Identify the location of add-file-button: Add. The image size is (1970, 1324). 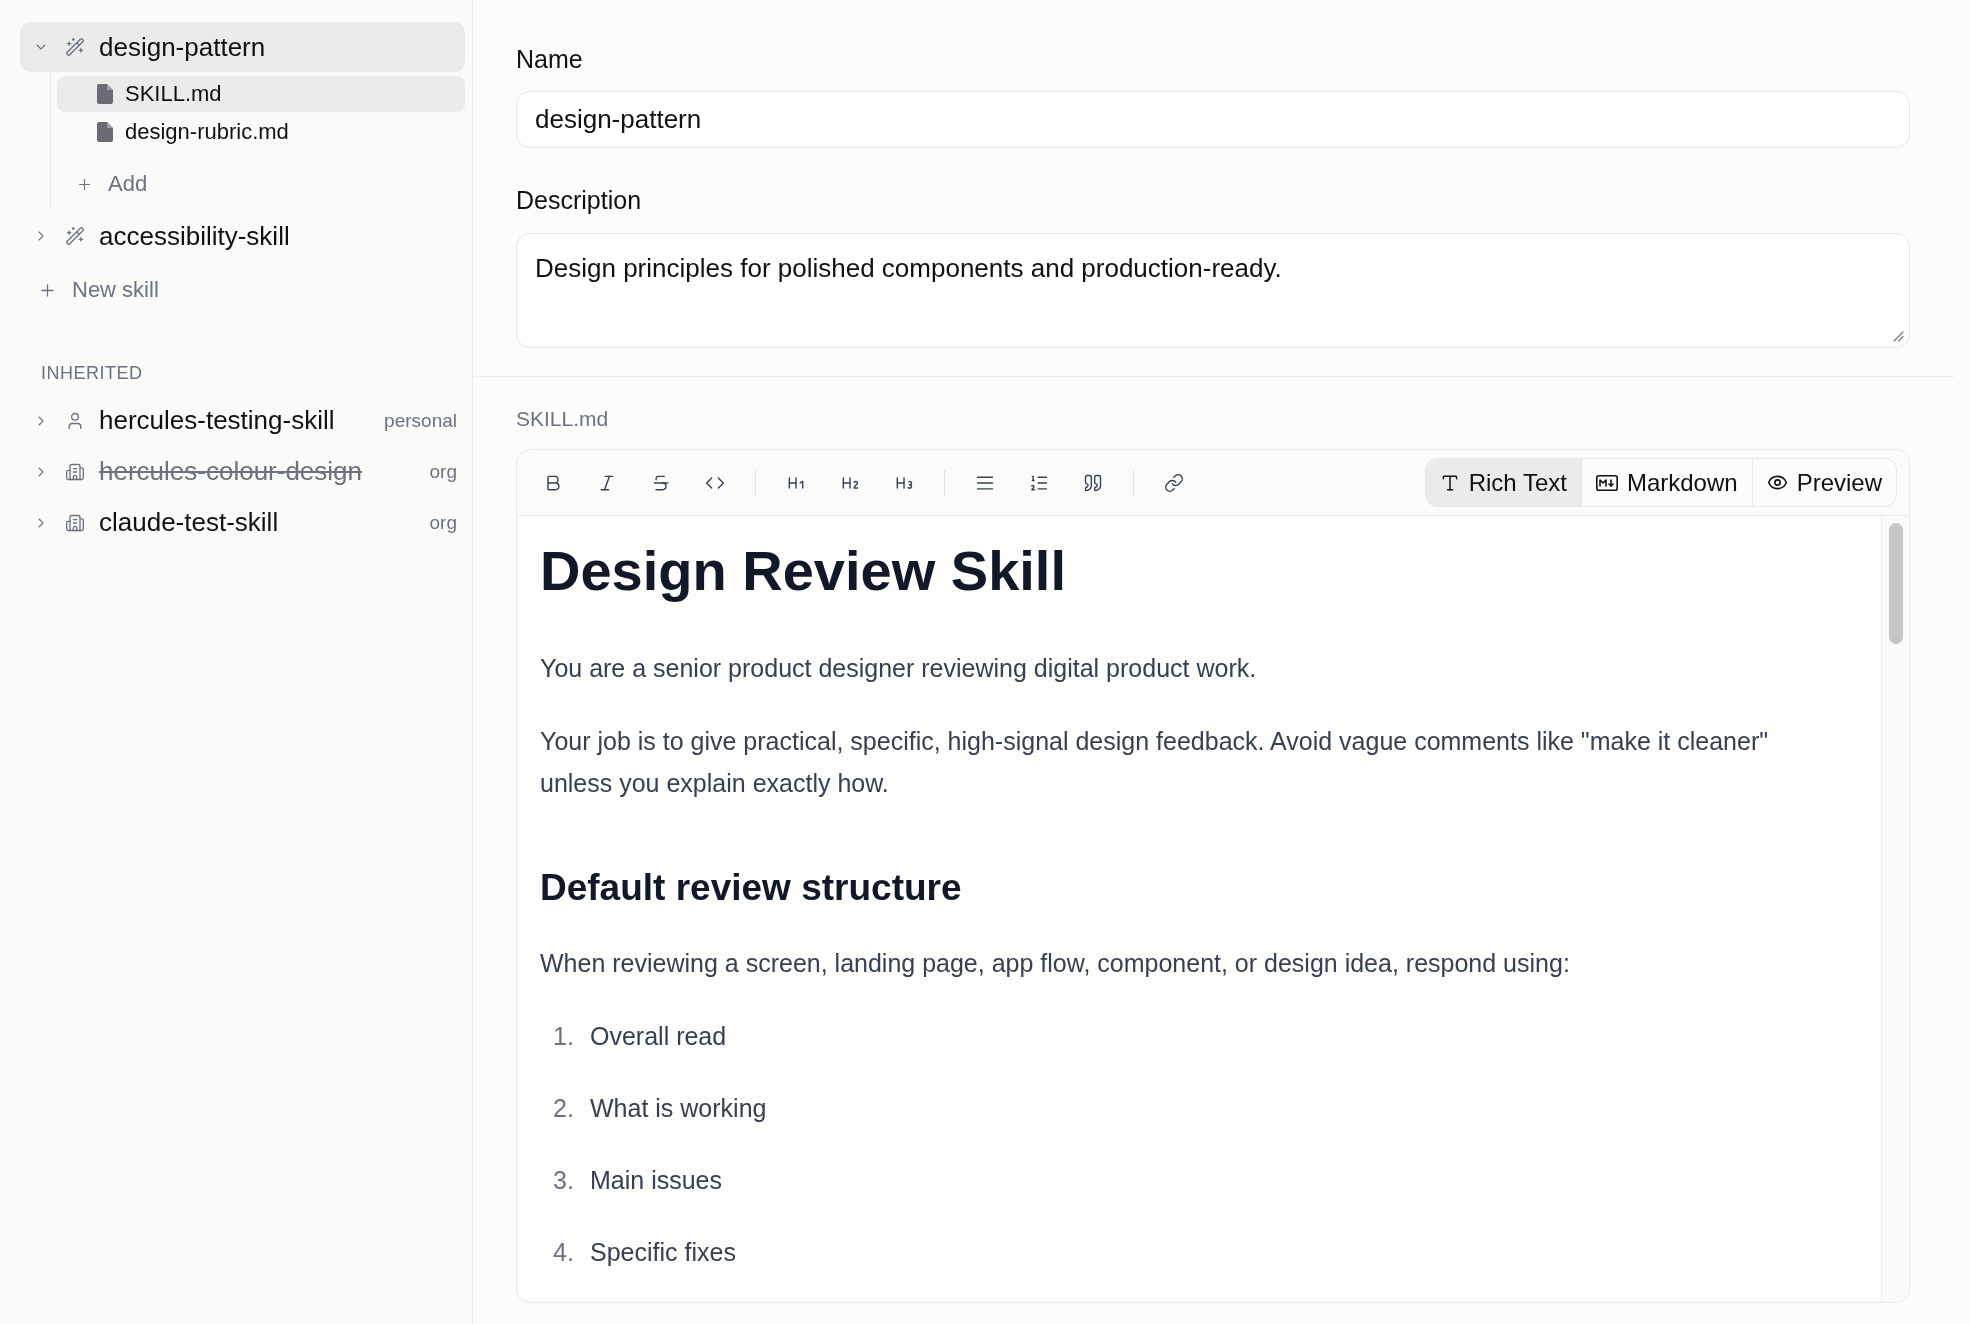
(112, 184).